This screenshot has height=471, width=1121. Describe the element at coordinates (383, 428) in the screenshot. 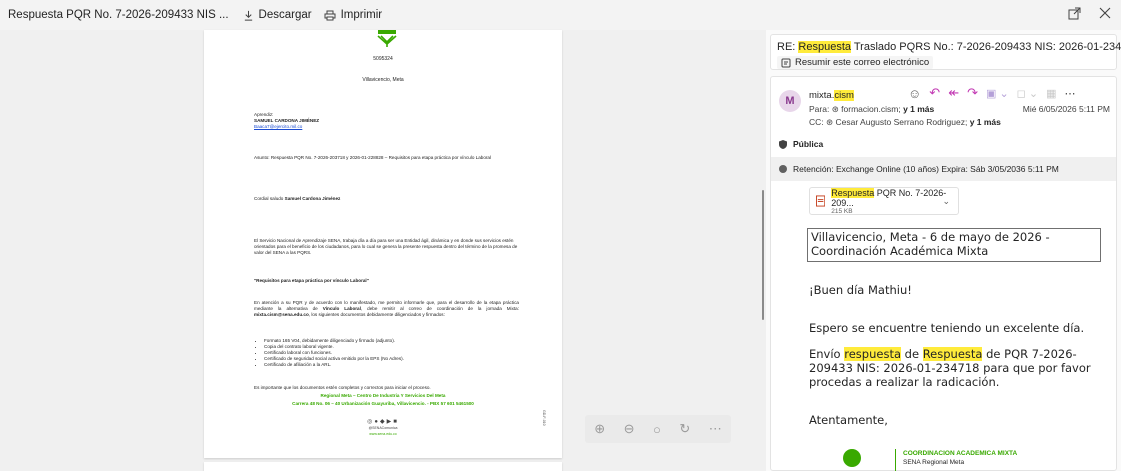

I see `social-handle: @SENAComunica` at that location.